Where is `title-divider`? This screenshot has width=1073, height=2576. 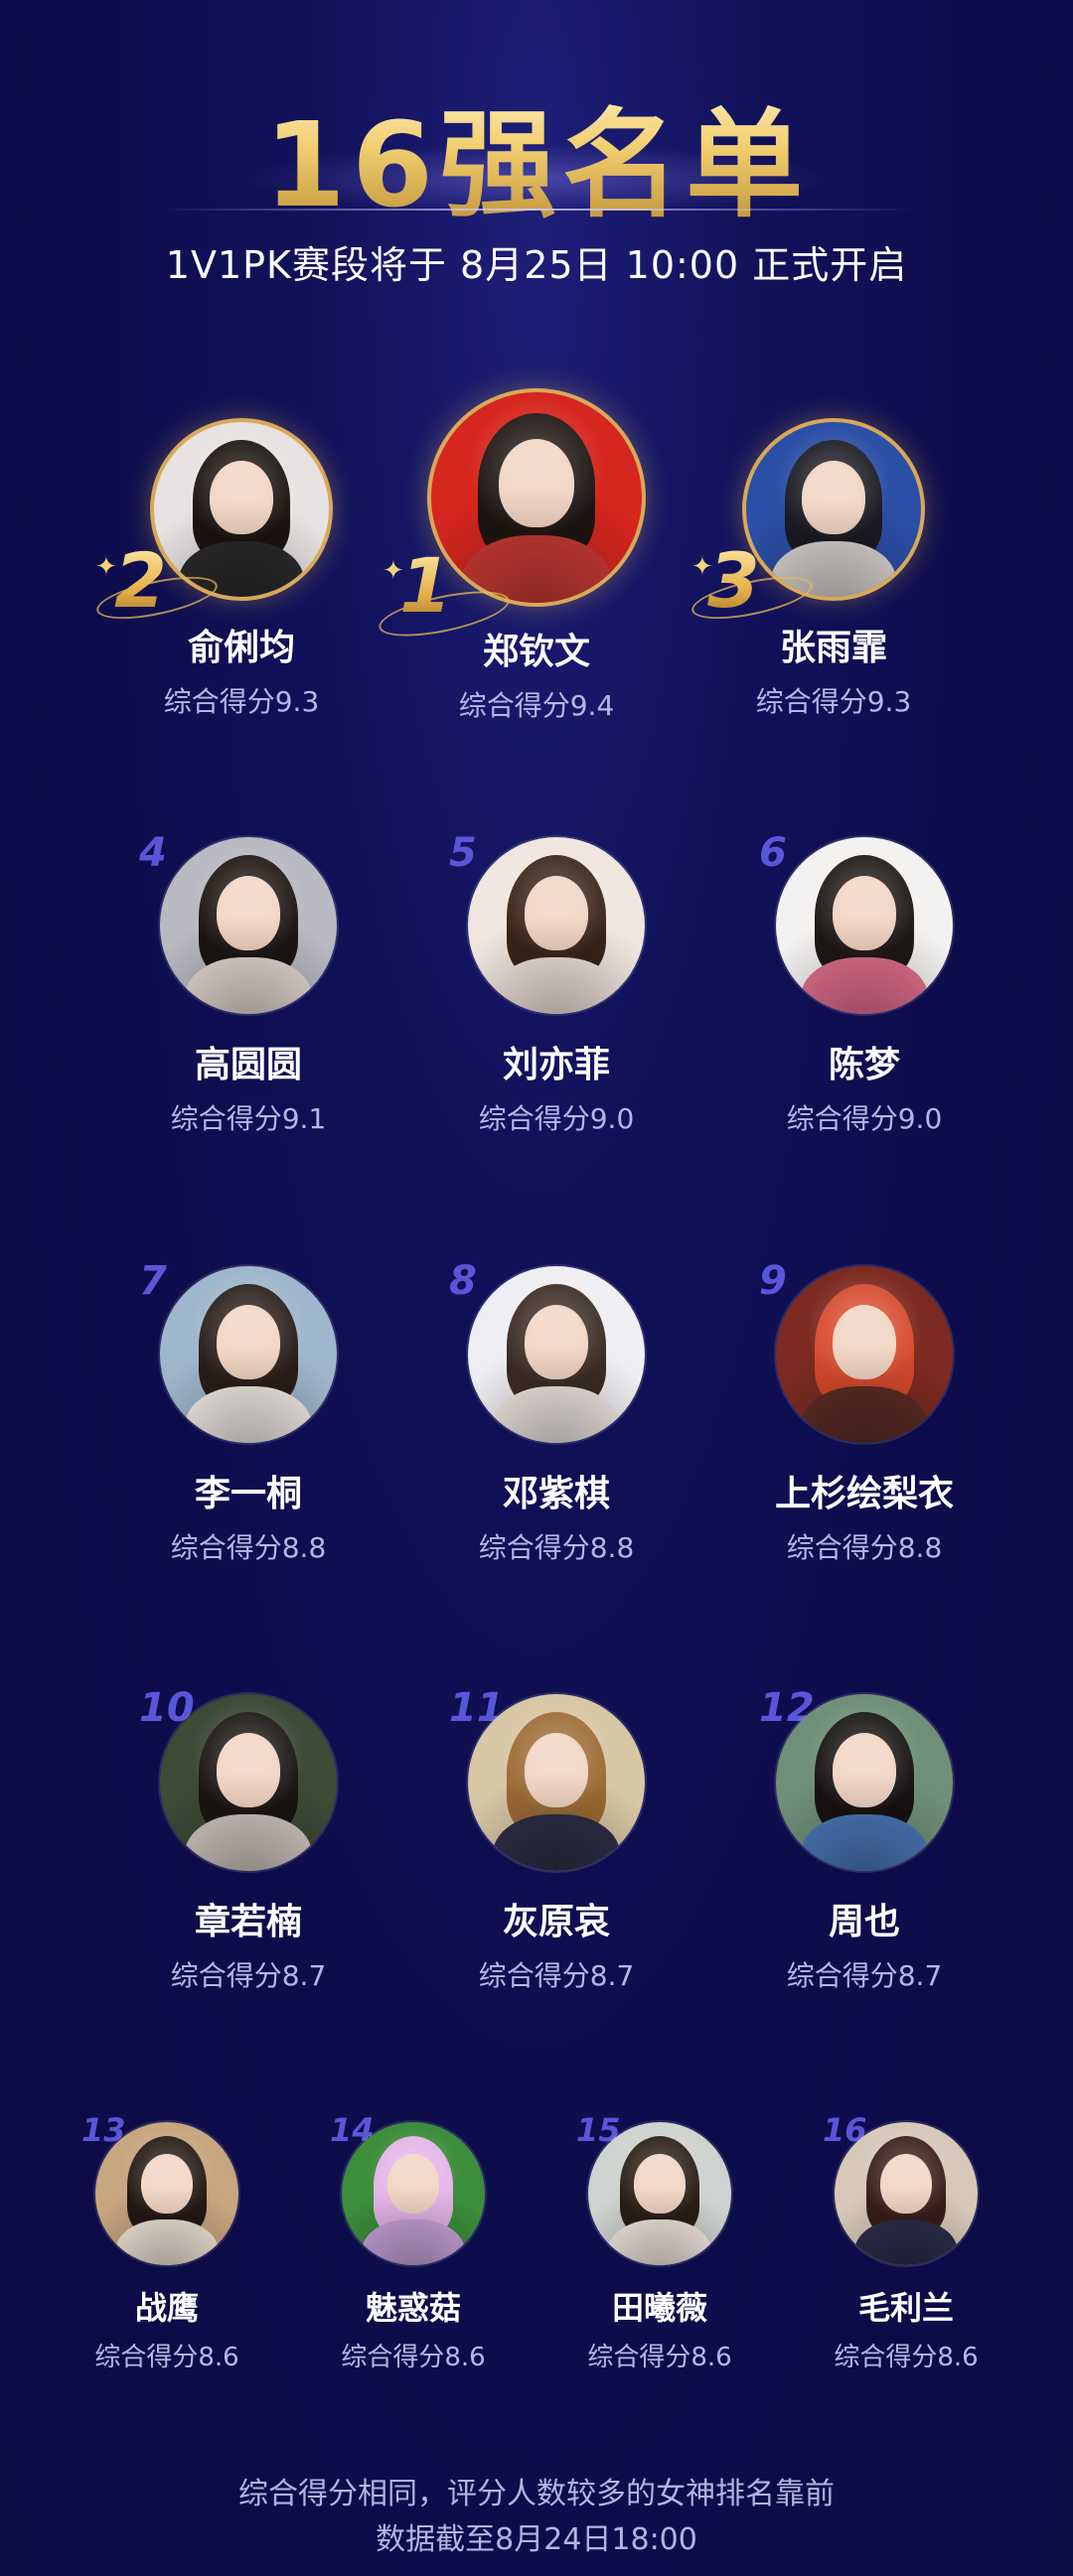 title-divider is located at coordinates (536, 210).